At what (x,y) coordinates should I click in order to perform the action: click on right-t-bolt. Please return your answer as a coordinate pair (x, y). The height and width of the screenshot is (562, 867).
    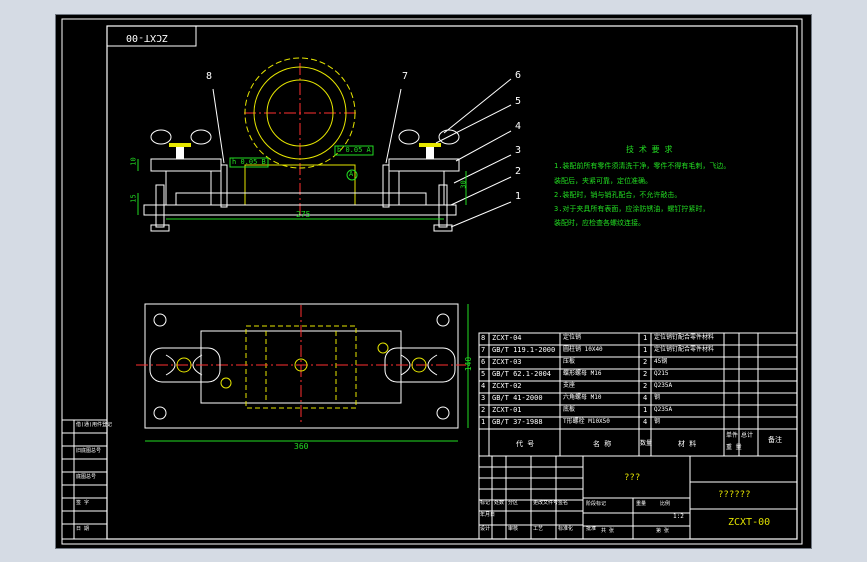
    Looking at the image, I should click on (443, 206).